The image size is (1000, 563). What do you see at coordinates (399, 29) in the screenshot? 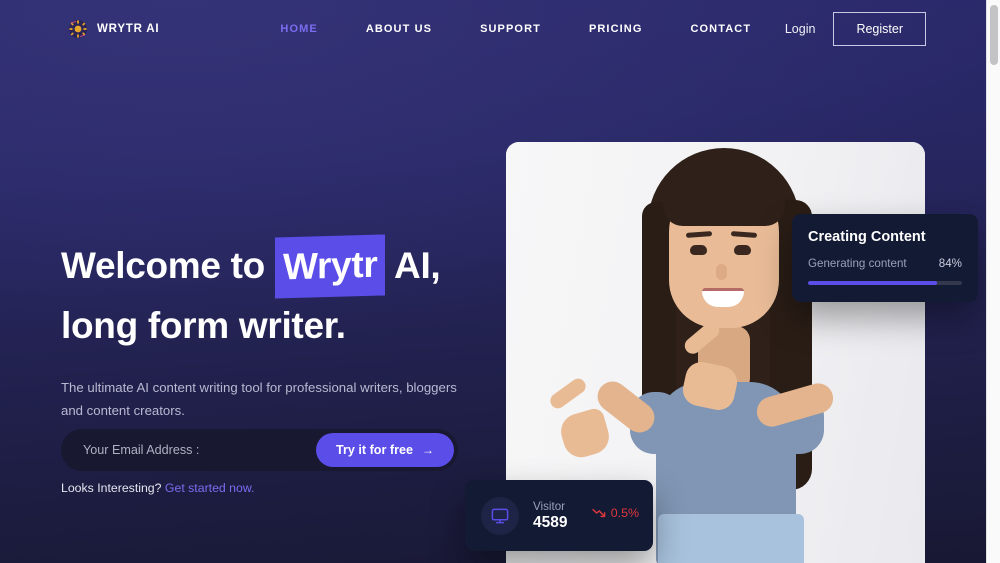
I see `nav-link-about-us: ABOUT US` at bounding box center [399, 29].